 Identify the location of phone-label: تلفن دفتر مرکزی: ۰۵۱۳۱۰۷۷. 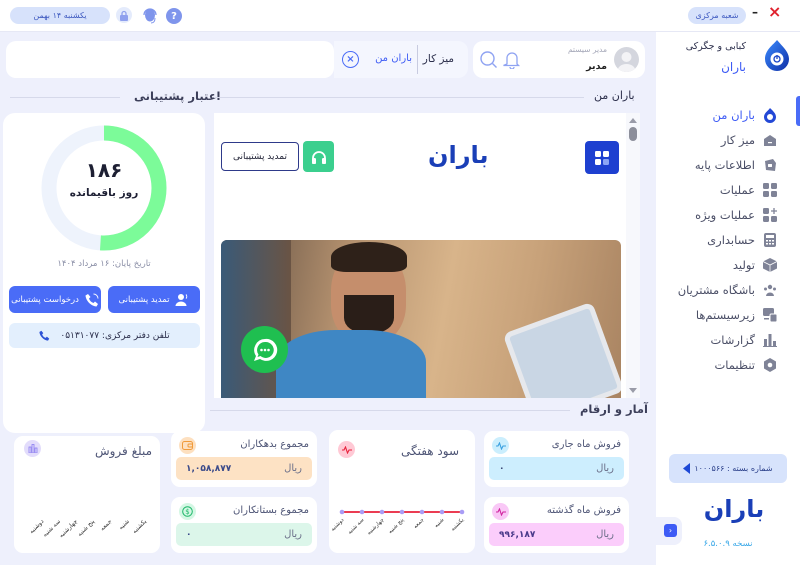
(115, 335).